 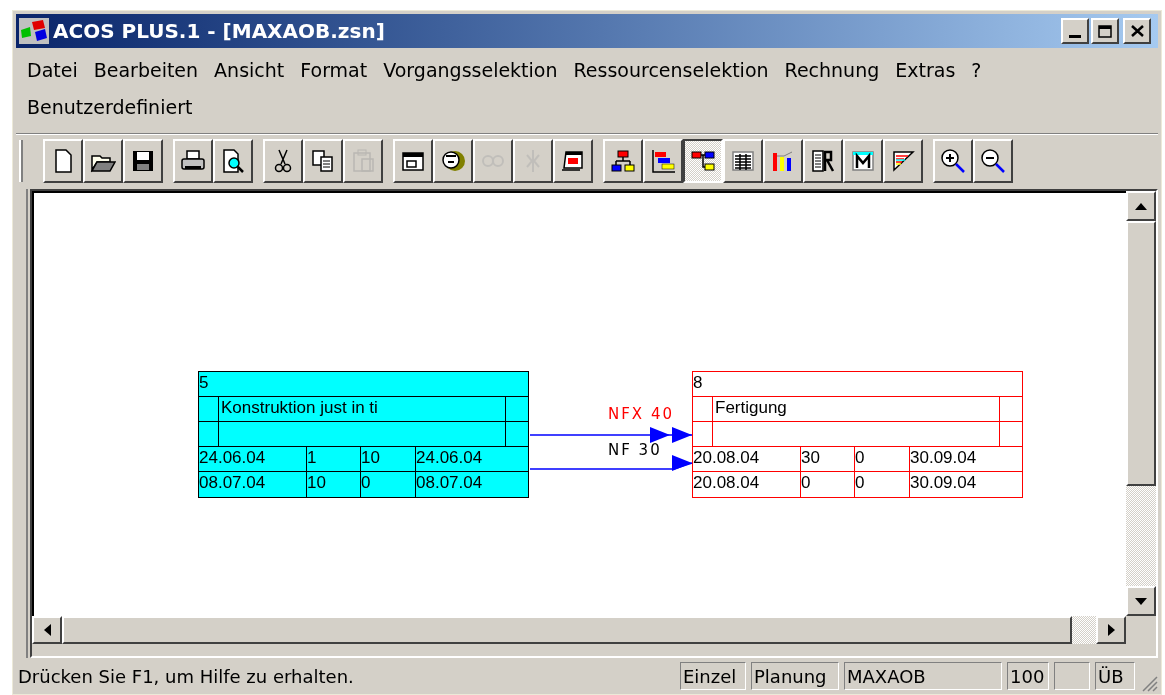 I want to click on maximize-button, so click(x=1105, y=31).